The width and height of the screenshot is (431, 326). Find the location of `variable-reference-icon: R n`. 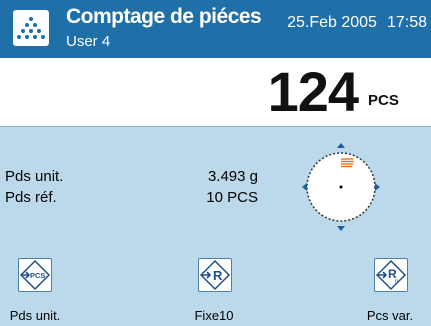

variable-reference-icon: R n is located at coordinates (391, 275).